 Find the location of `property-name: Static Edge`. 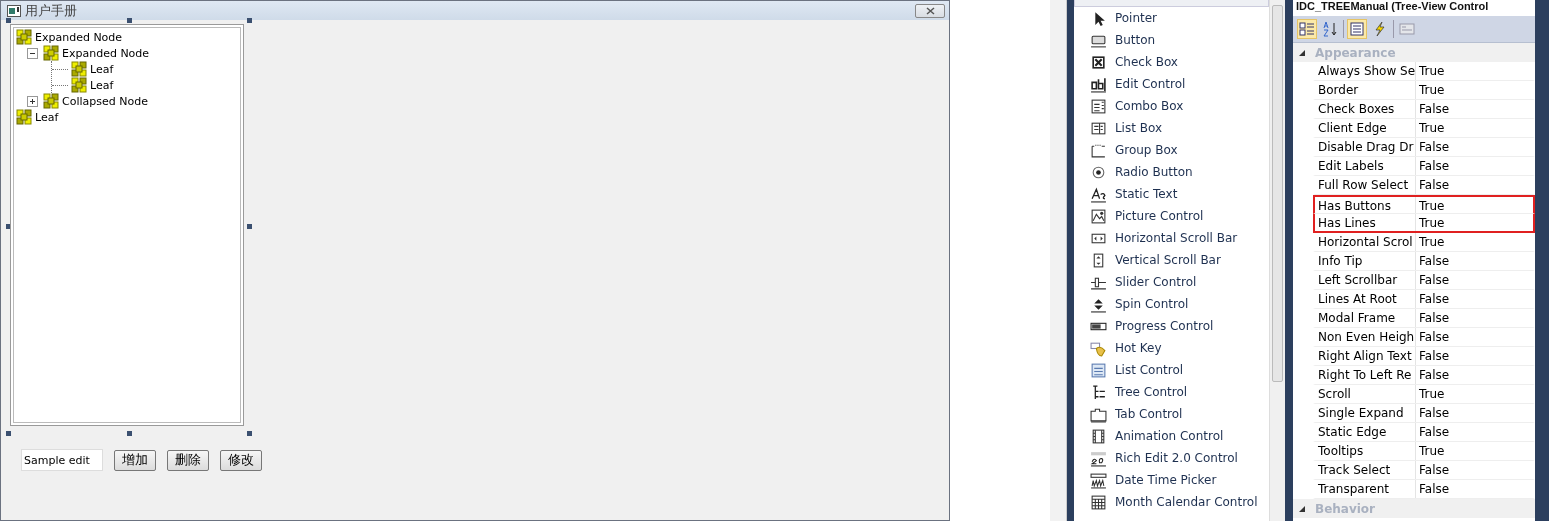

property-name: Static Edge is located at coordinates (1365, 432).